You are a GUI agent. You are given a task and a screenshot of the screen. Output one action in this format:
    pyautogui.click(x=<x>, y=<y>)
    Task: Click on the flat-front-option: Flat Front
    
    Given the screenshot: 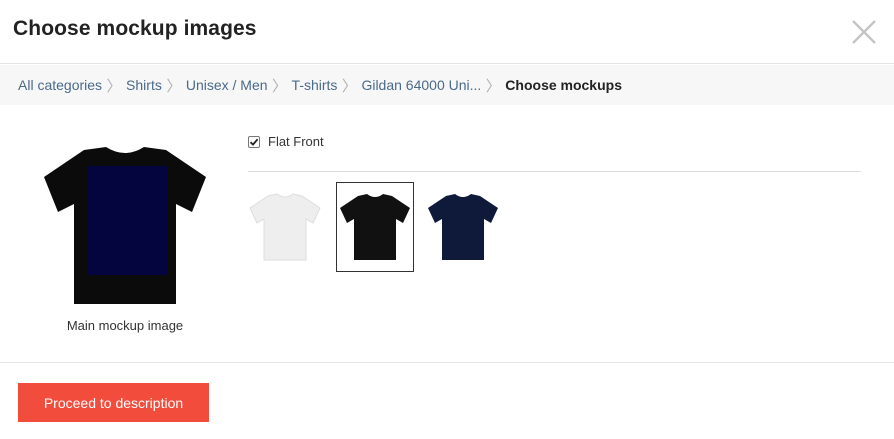 What is the action you would take?
    pyautogui.click(x=286, y=141)
    